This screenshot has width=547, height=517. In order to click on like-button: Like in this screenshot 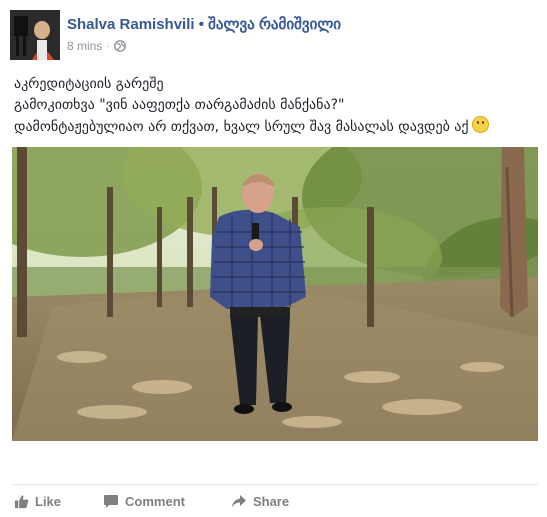, I will do `click(37, 501)`.